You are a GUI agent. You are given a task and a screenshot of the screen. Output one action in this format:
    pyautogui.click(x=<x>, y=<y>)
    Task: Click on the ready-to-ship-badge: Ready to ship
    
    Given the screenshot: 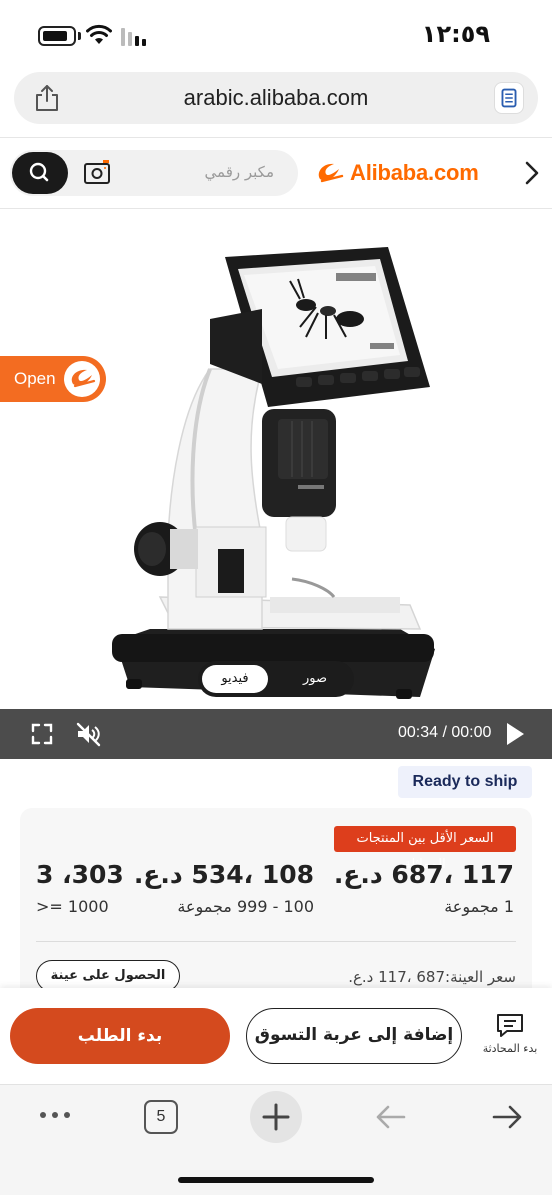 What is the action you would take?
    pyautogui.click(x=465, y=782)
    